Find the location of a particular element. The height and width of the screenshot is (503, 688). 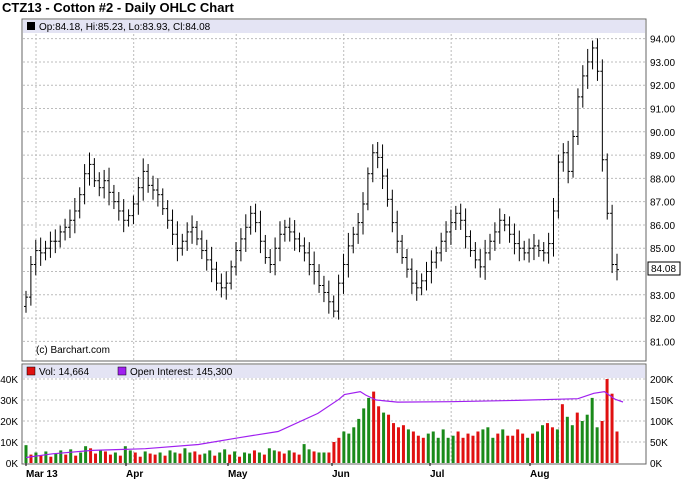

oi-tick-label: 100K is located at coordinates (662, 422).